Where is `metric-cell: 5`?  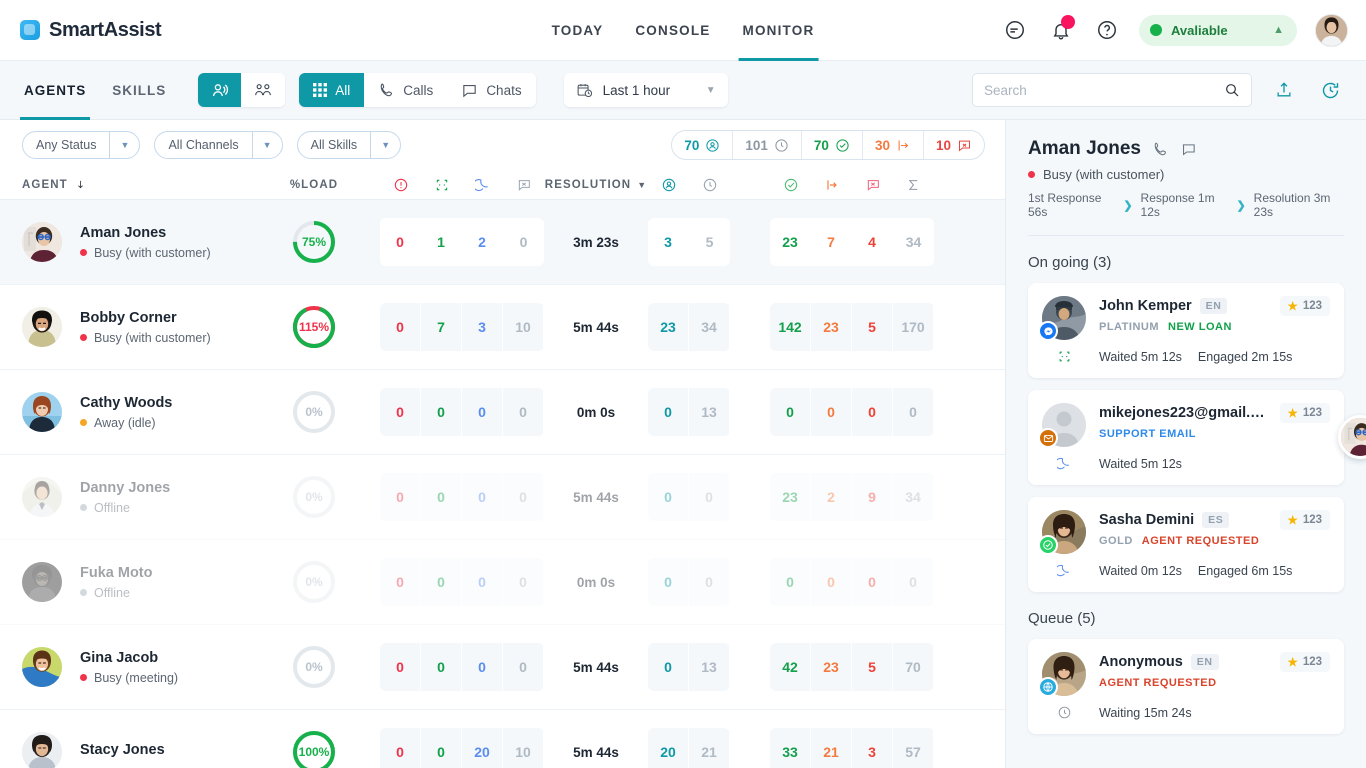
metric-cell: 5 is located at coordinates (872, 327).